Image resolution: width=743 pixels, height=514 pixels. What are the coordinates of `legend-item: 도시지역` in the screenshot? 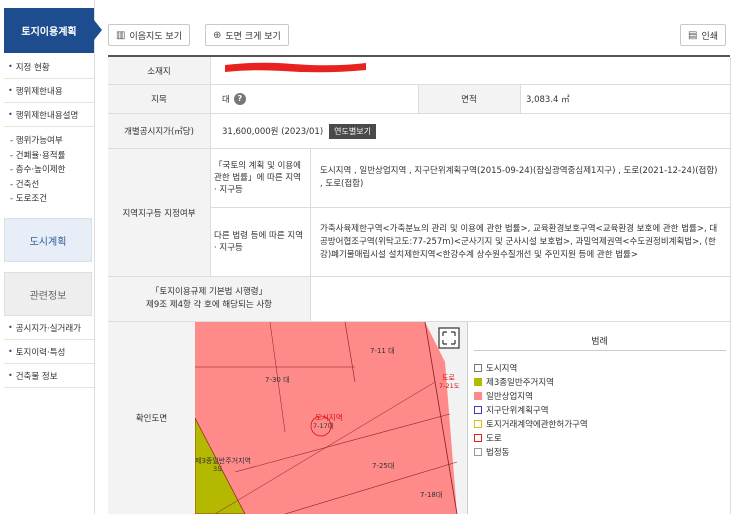 It's located at (495, 368).